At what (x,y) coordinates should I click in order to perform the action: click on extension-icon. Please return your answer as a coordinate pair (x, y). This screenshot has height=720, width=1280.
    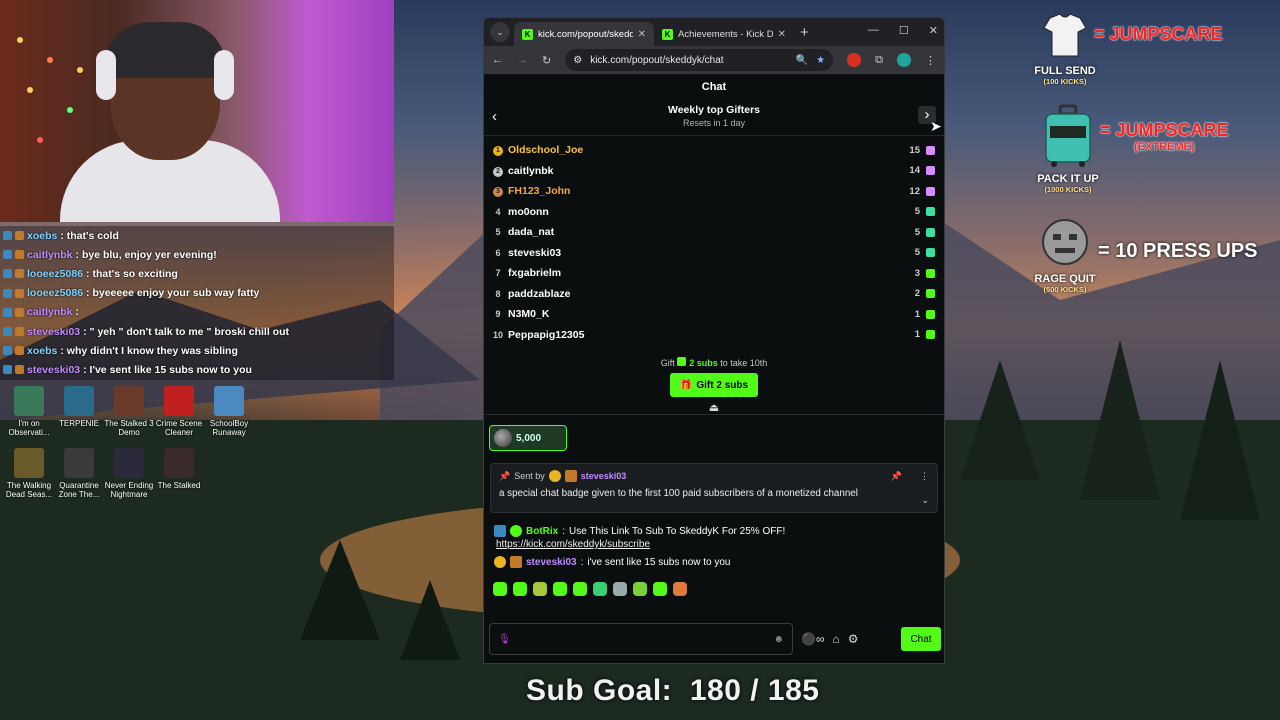
    Looking at the image, I should click on (854, 60).